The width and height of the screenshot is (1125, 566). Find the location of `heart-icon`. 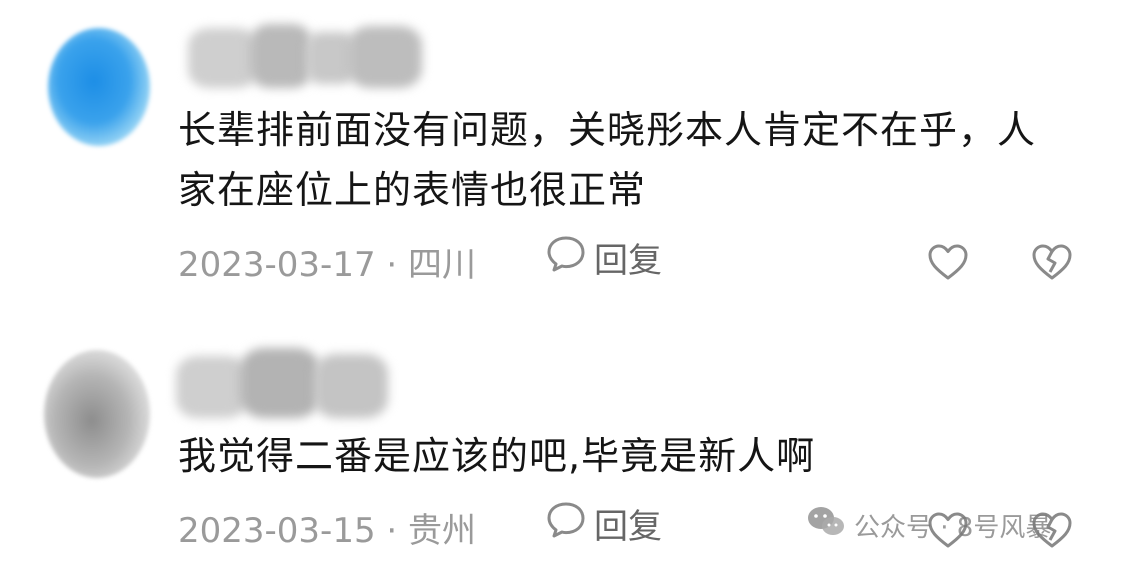

heart-icon is located at coordinates (948, 262).